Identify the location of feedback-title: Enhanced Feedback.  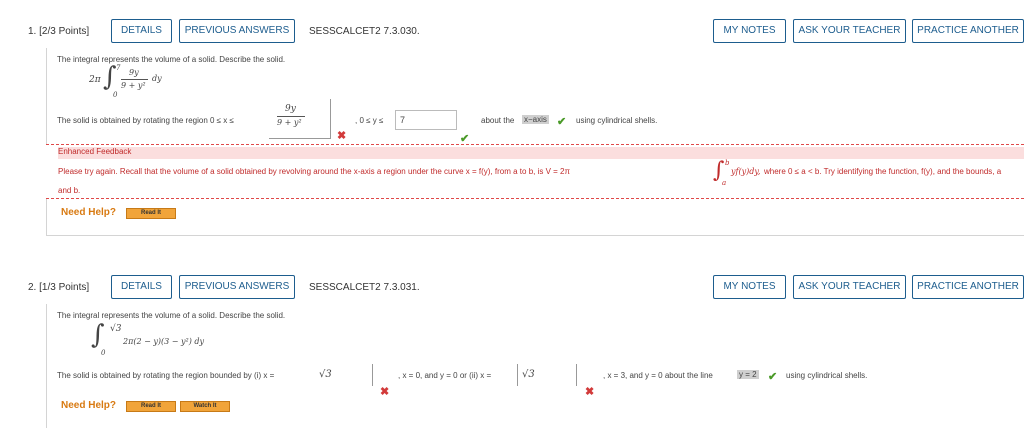
(541, 153).